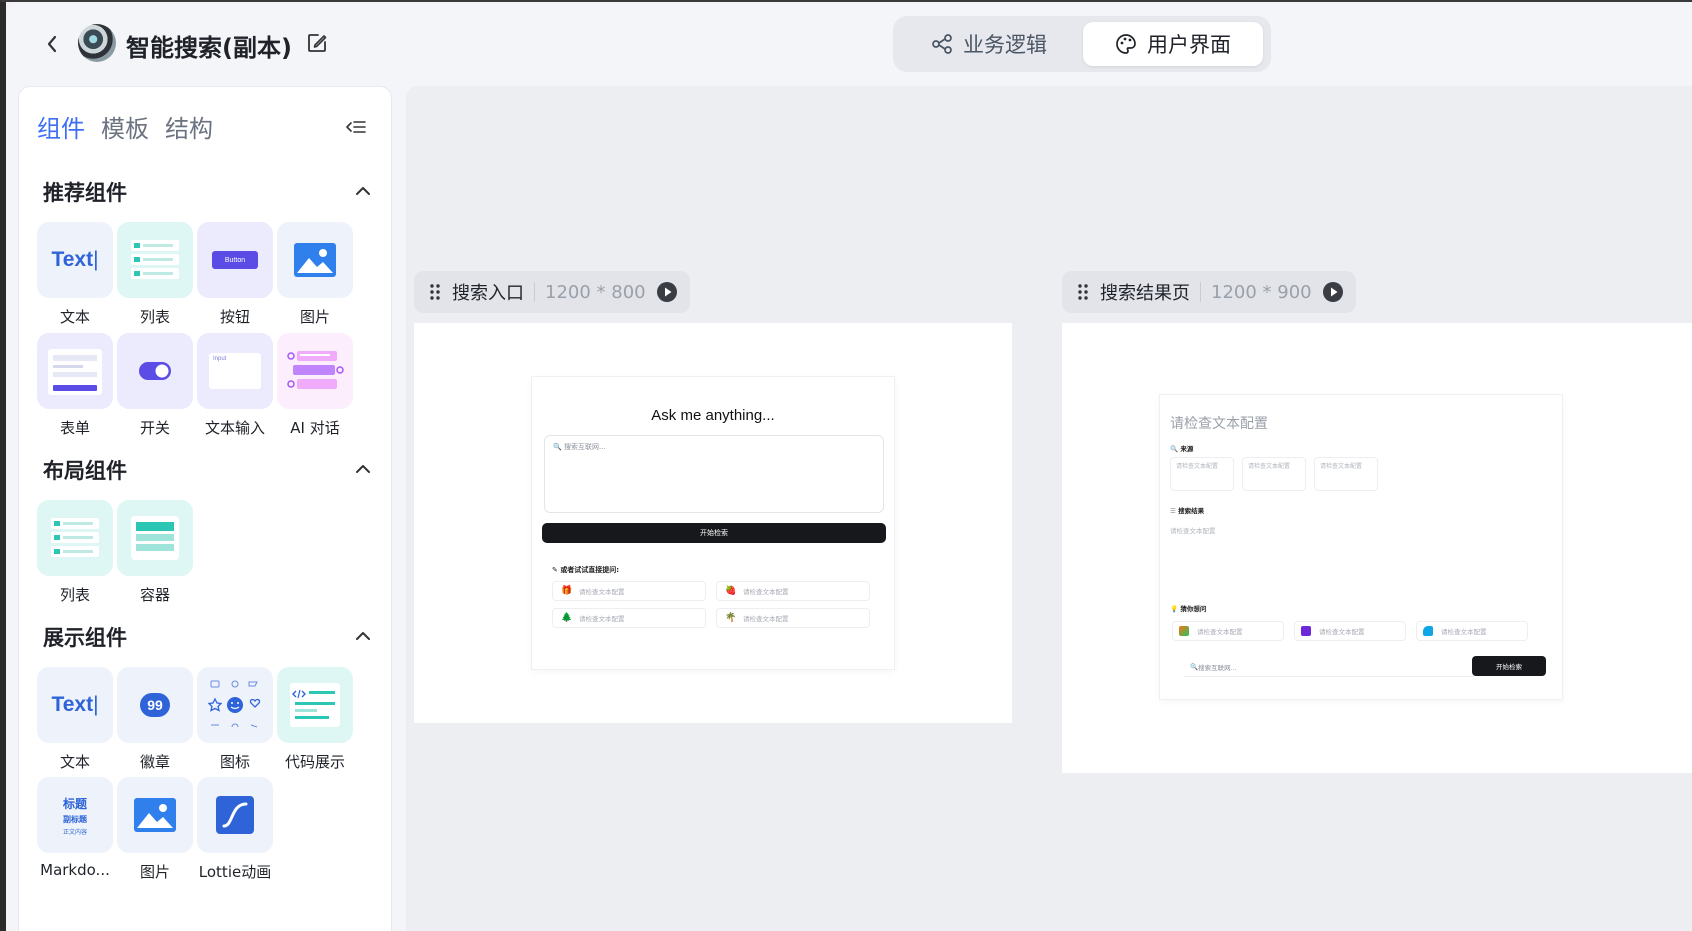  What do you see at coordinates (235, 815) in the screenshot?
I see `lottie-component-icon` at bounding box center [235, 815].